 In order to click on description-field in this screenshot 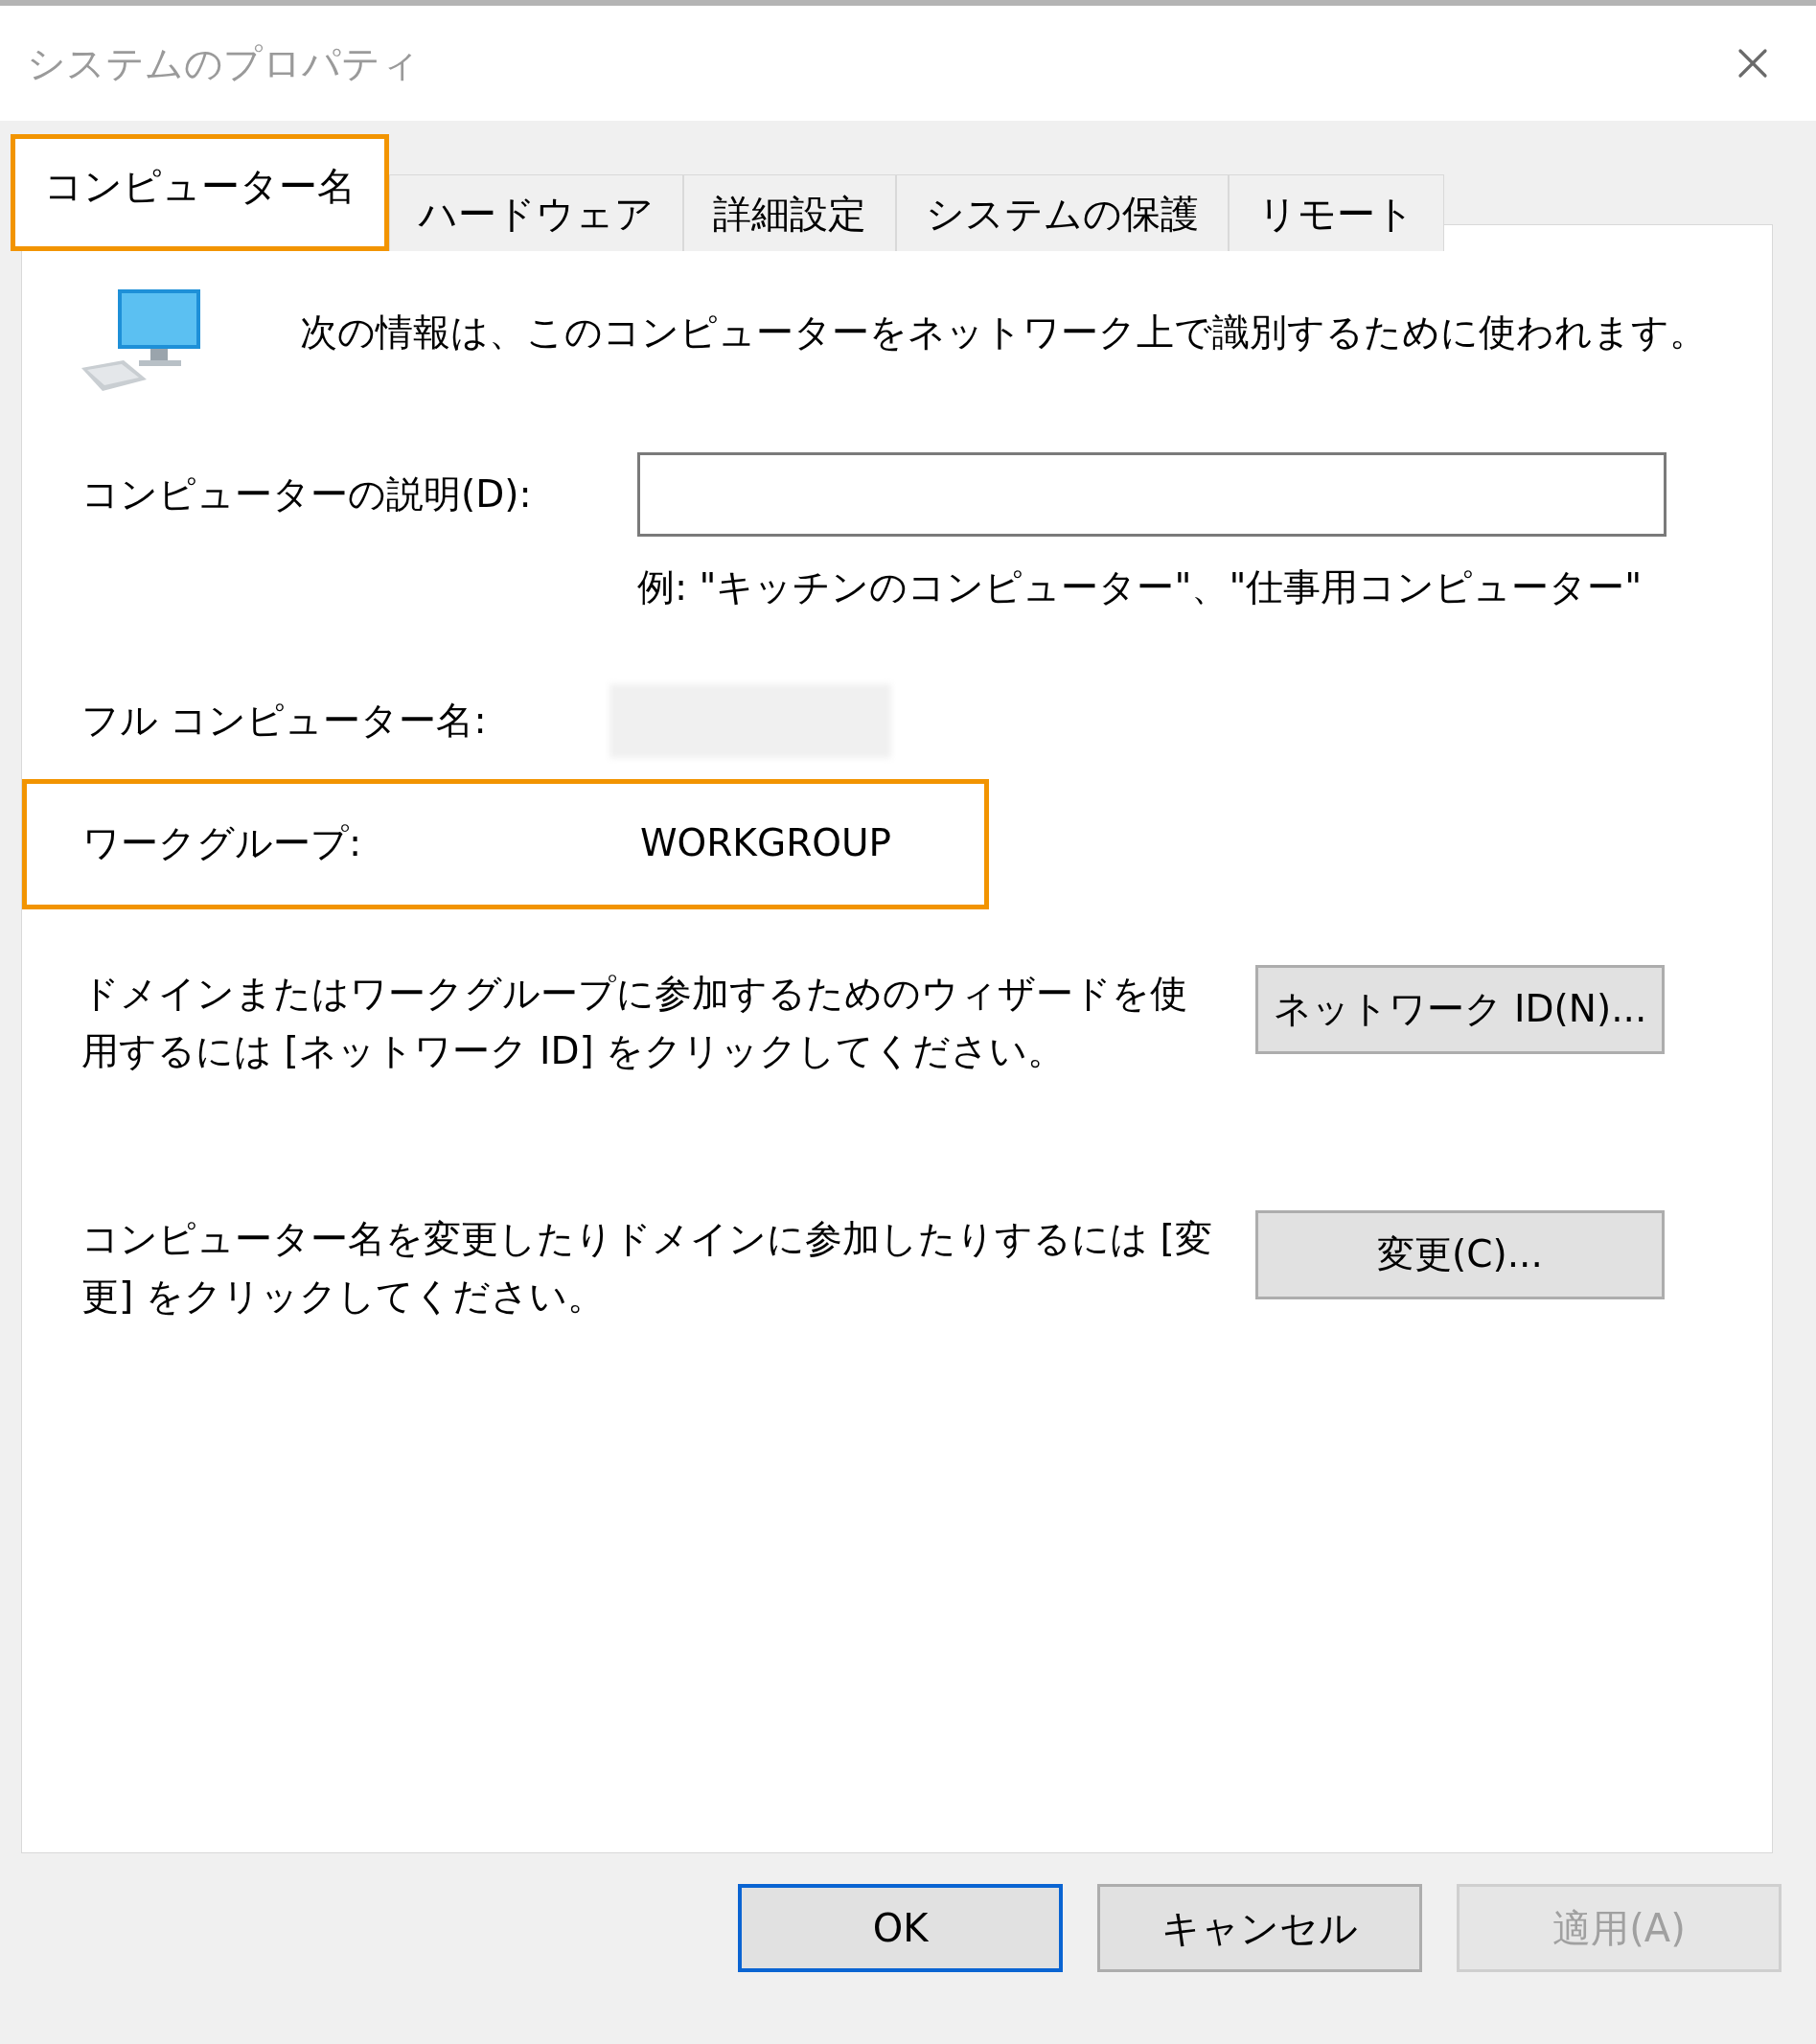, I will do `click(1152, 494)`.